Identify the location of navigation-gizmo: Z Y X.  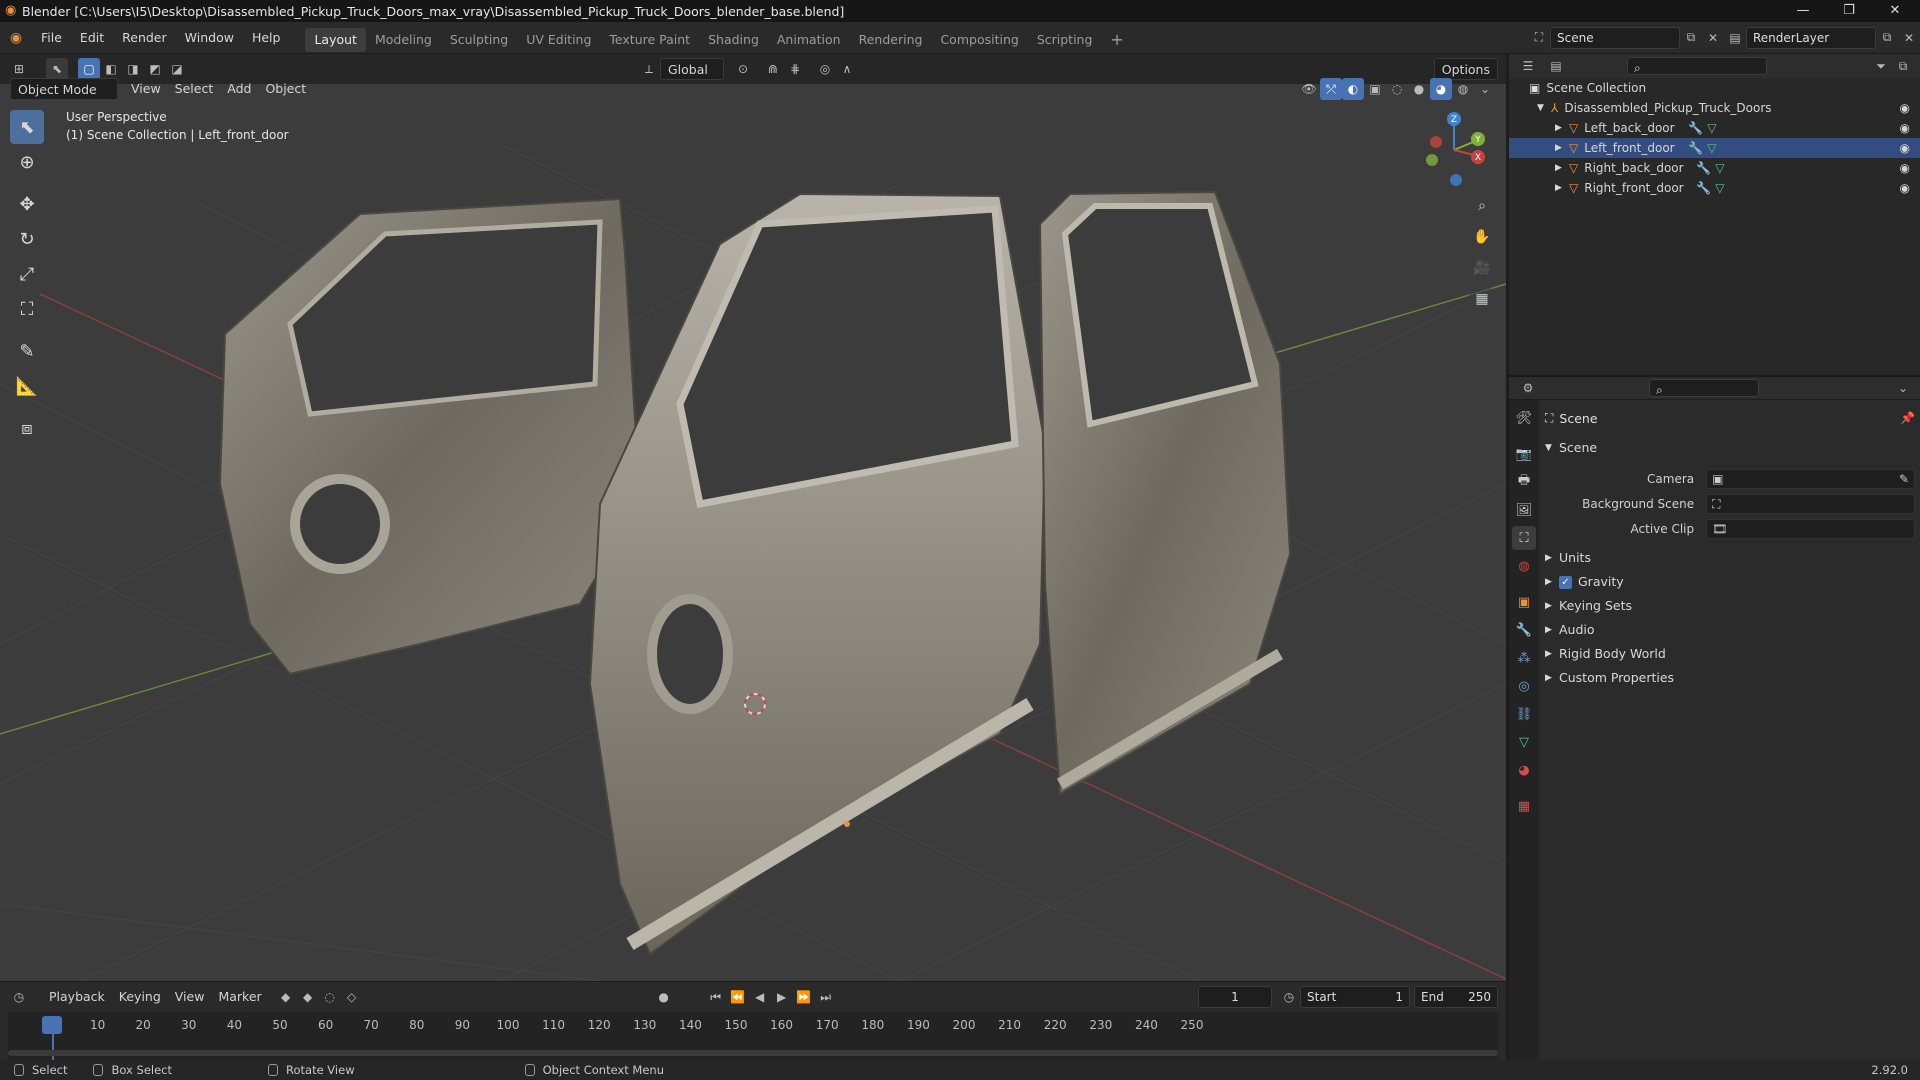
(1455, 149).